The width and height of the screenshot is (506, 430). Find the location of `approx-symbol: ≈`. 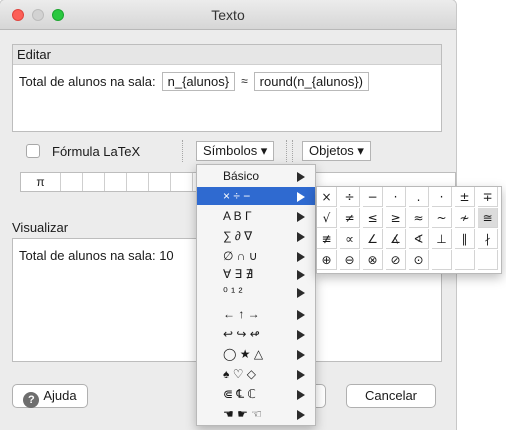

approx-symbol: ≈ is located at coordinates (244, 81).